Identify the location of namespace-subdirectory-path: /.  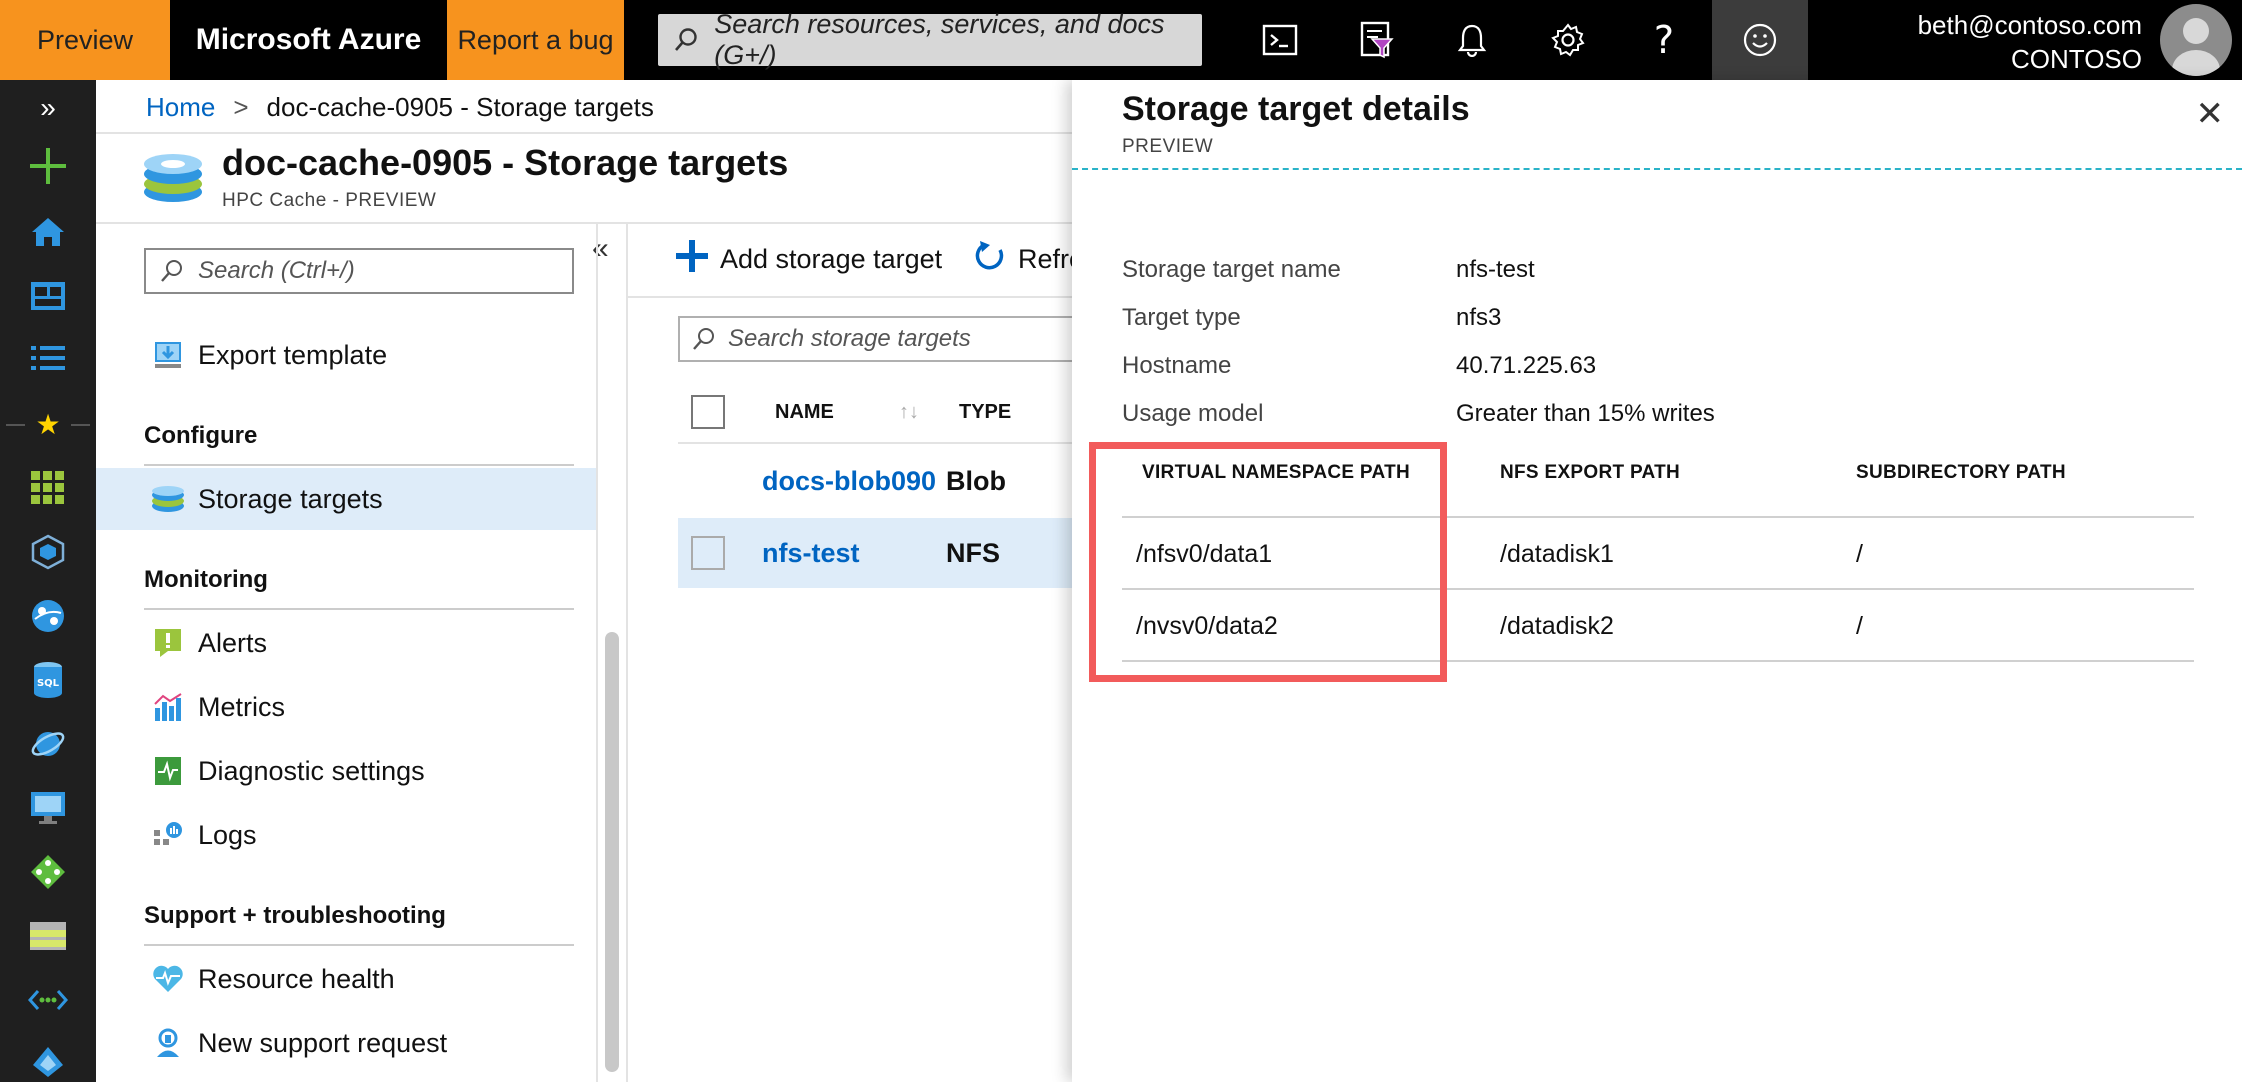
(1859, 626).